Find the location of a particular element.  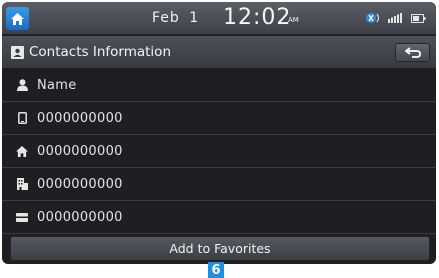

office-icon is located at coordinates (22, 184).